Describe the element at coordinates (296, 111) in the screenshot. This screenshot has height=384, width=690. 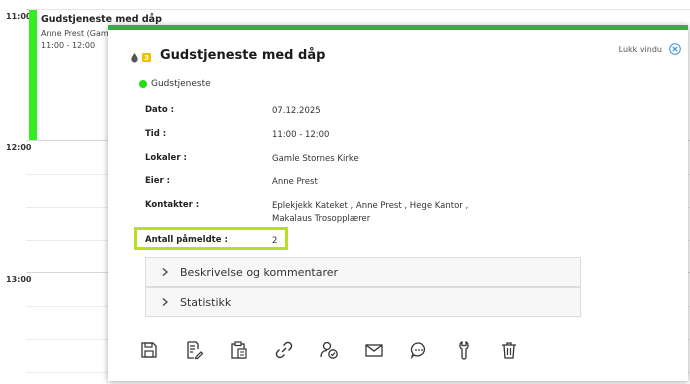
I see `field-value: 07.12.2025` at that location.